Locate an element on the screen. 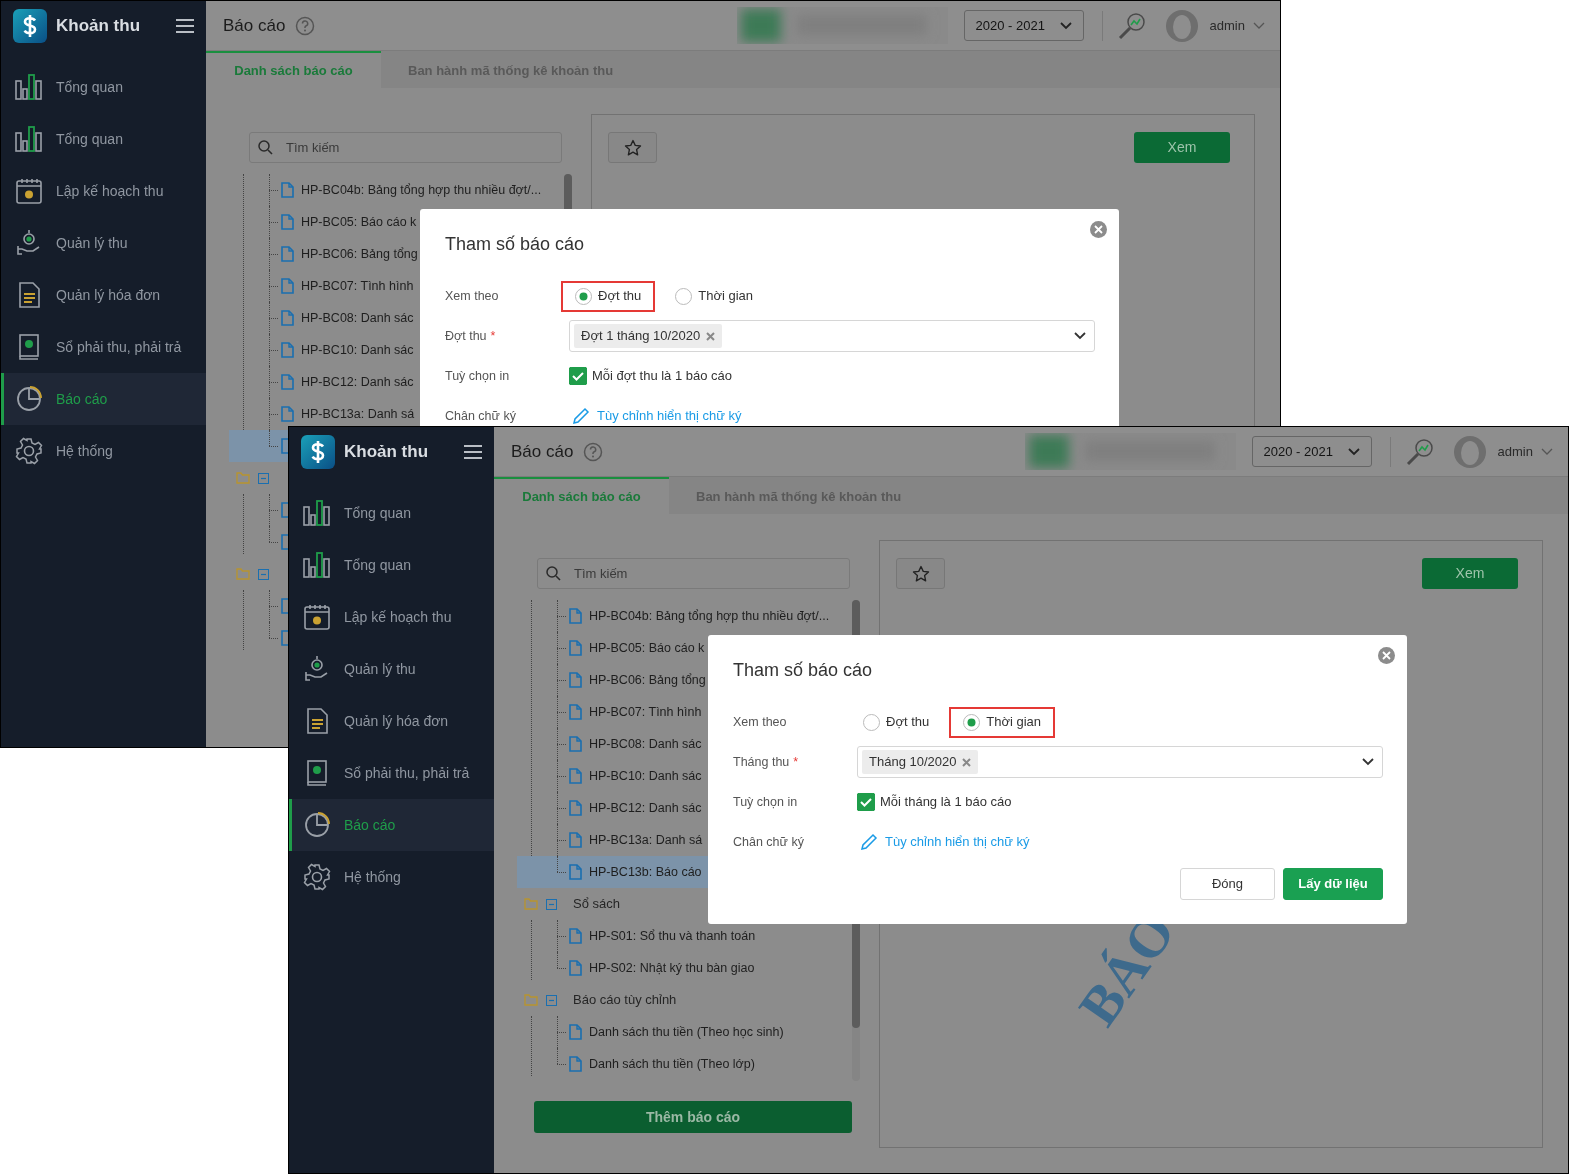 Image resolution: width=1570 pixels, height=1174 pixels. folder-icon is located at coordinates (531, 1000).